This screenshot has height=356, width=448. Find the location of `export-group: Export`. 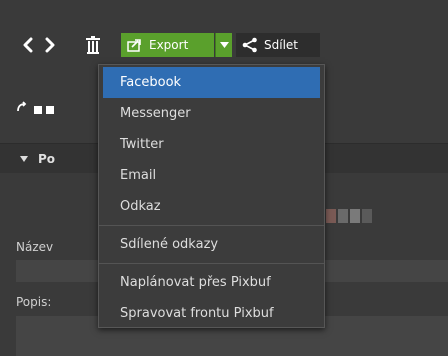

export-group: Export is located at coordinates (176, 45).